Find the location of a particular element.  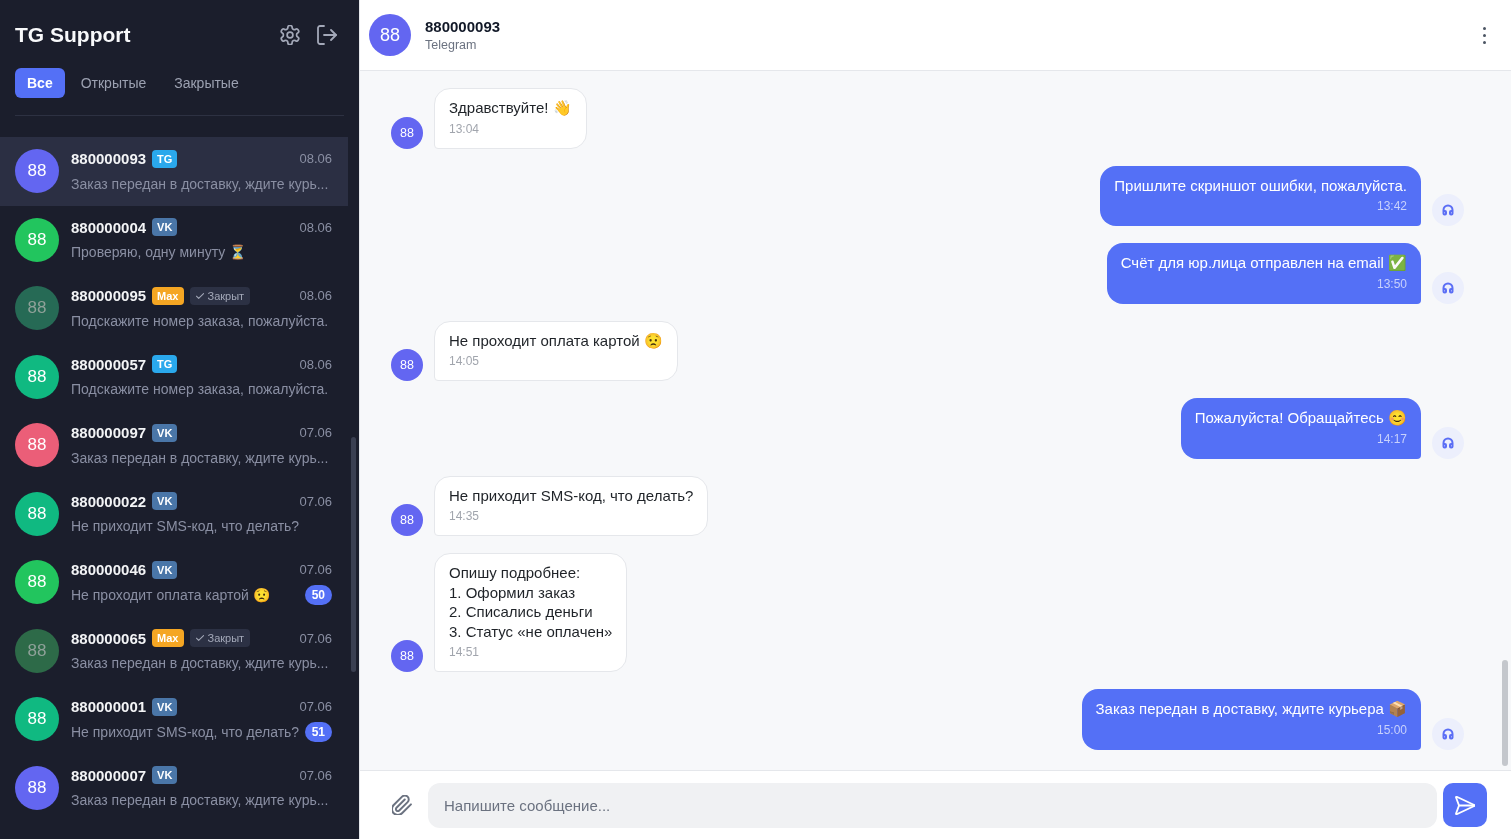

more-icon is located at coordinates (1484, 35).